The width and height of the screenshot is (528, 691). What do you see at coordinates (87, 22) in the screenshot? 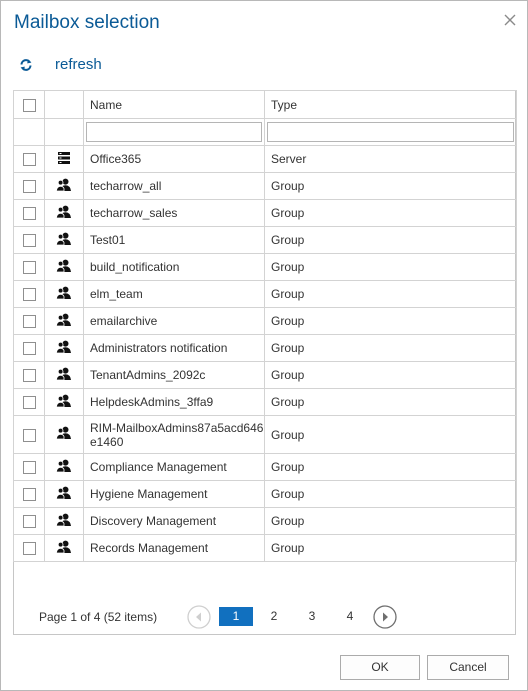
I see `dialog-title: Mailbox selection` at bounding box center [87, 22].